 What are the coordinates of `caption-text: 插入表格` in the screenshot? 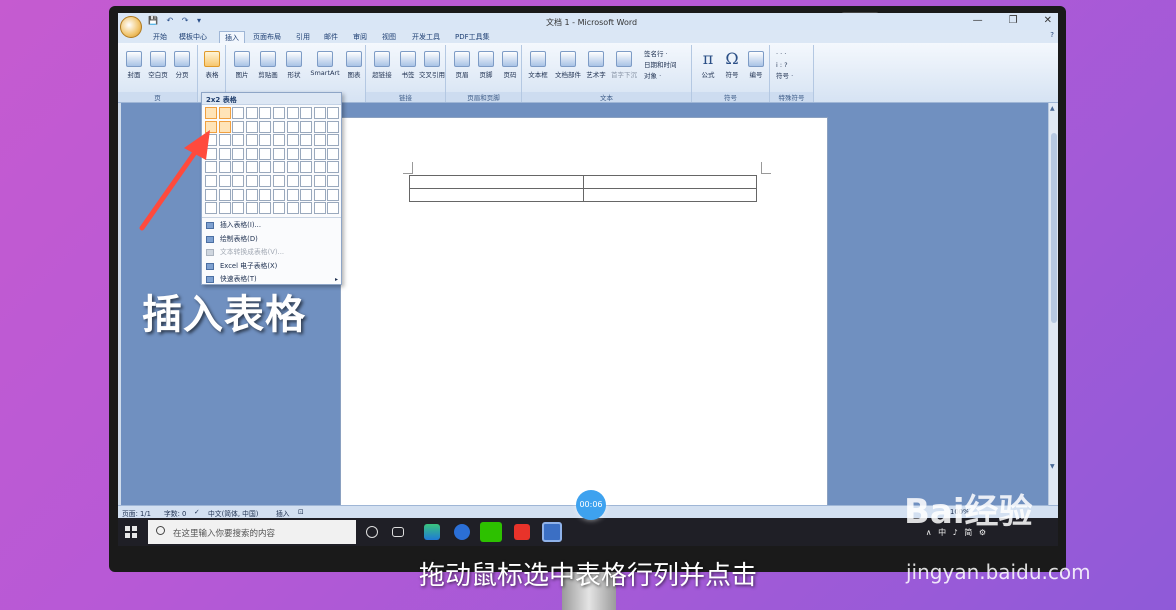 It's located at (224, 315).